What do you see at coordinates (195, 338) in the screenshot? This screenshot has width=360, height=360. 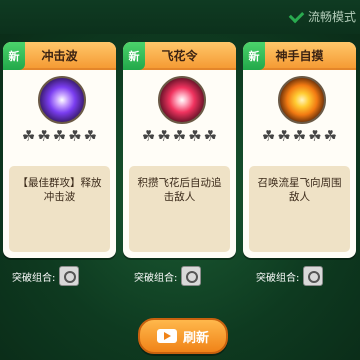 I see `refresh-label: 刷新` at bounding box center [195, 338].